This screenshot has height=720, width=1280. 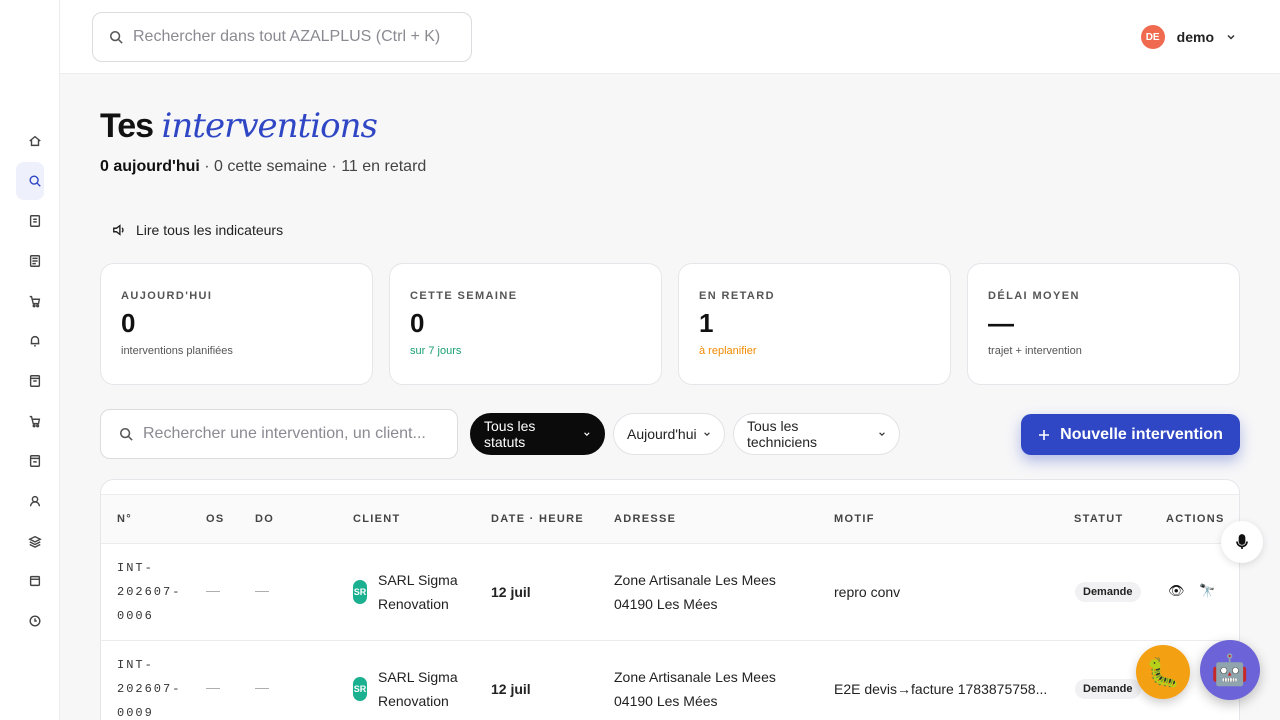 What do you see at coordinates (1163, 672) in the screenshot?
I see `bug-report-button: 🐛` at bounding box center [1163, 672].